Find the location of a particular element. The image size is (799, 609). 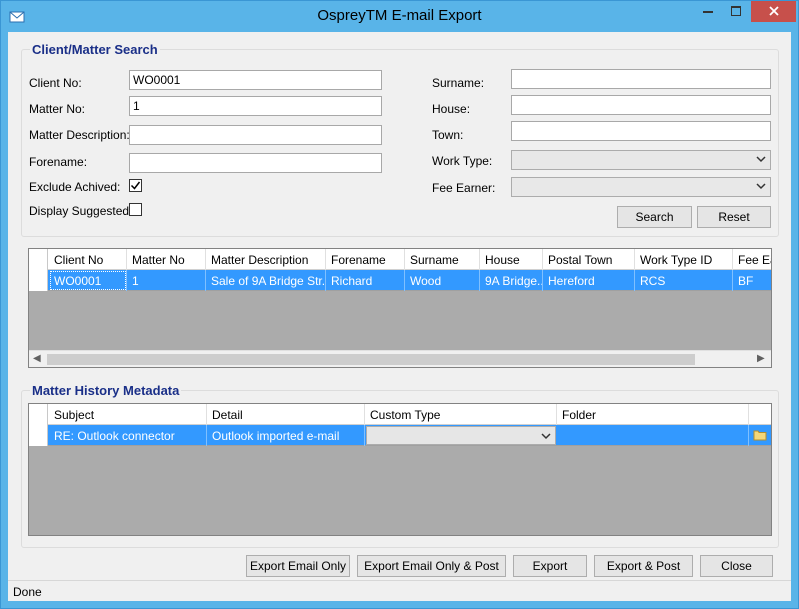

title-bar: OspreyTM E-mail Export is located at coordinates (399, 16).